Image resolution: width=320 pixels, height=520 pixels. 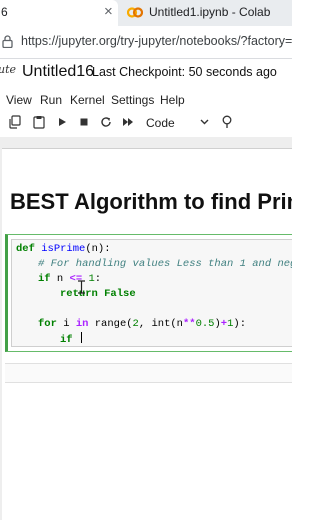 What do you see at coordinates (19, 100) in the screenshot?
I see `menu-view: View` at bounding box center [19, 100].